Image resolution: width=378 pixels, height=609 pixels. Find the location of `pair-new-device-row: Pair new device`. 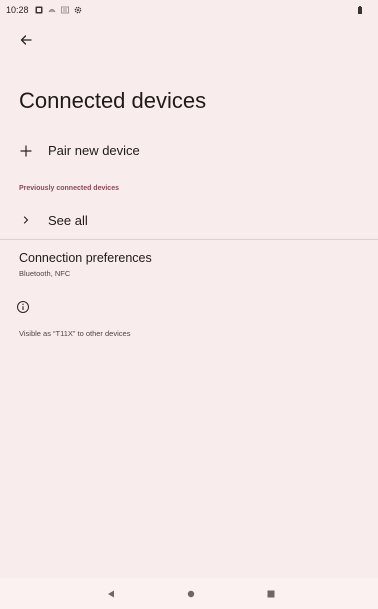

pair-new-device-row: Pair new device is located at coordinates (189, 151).